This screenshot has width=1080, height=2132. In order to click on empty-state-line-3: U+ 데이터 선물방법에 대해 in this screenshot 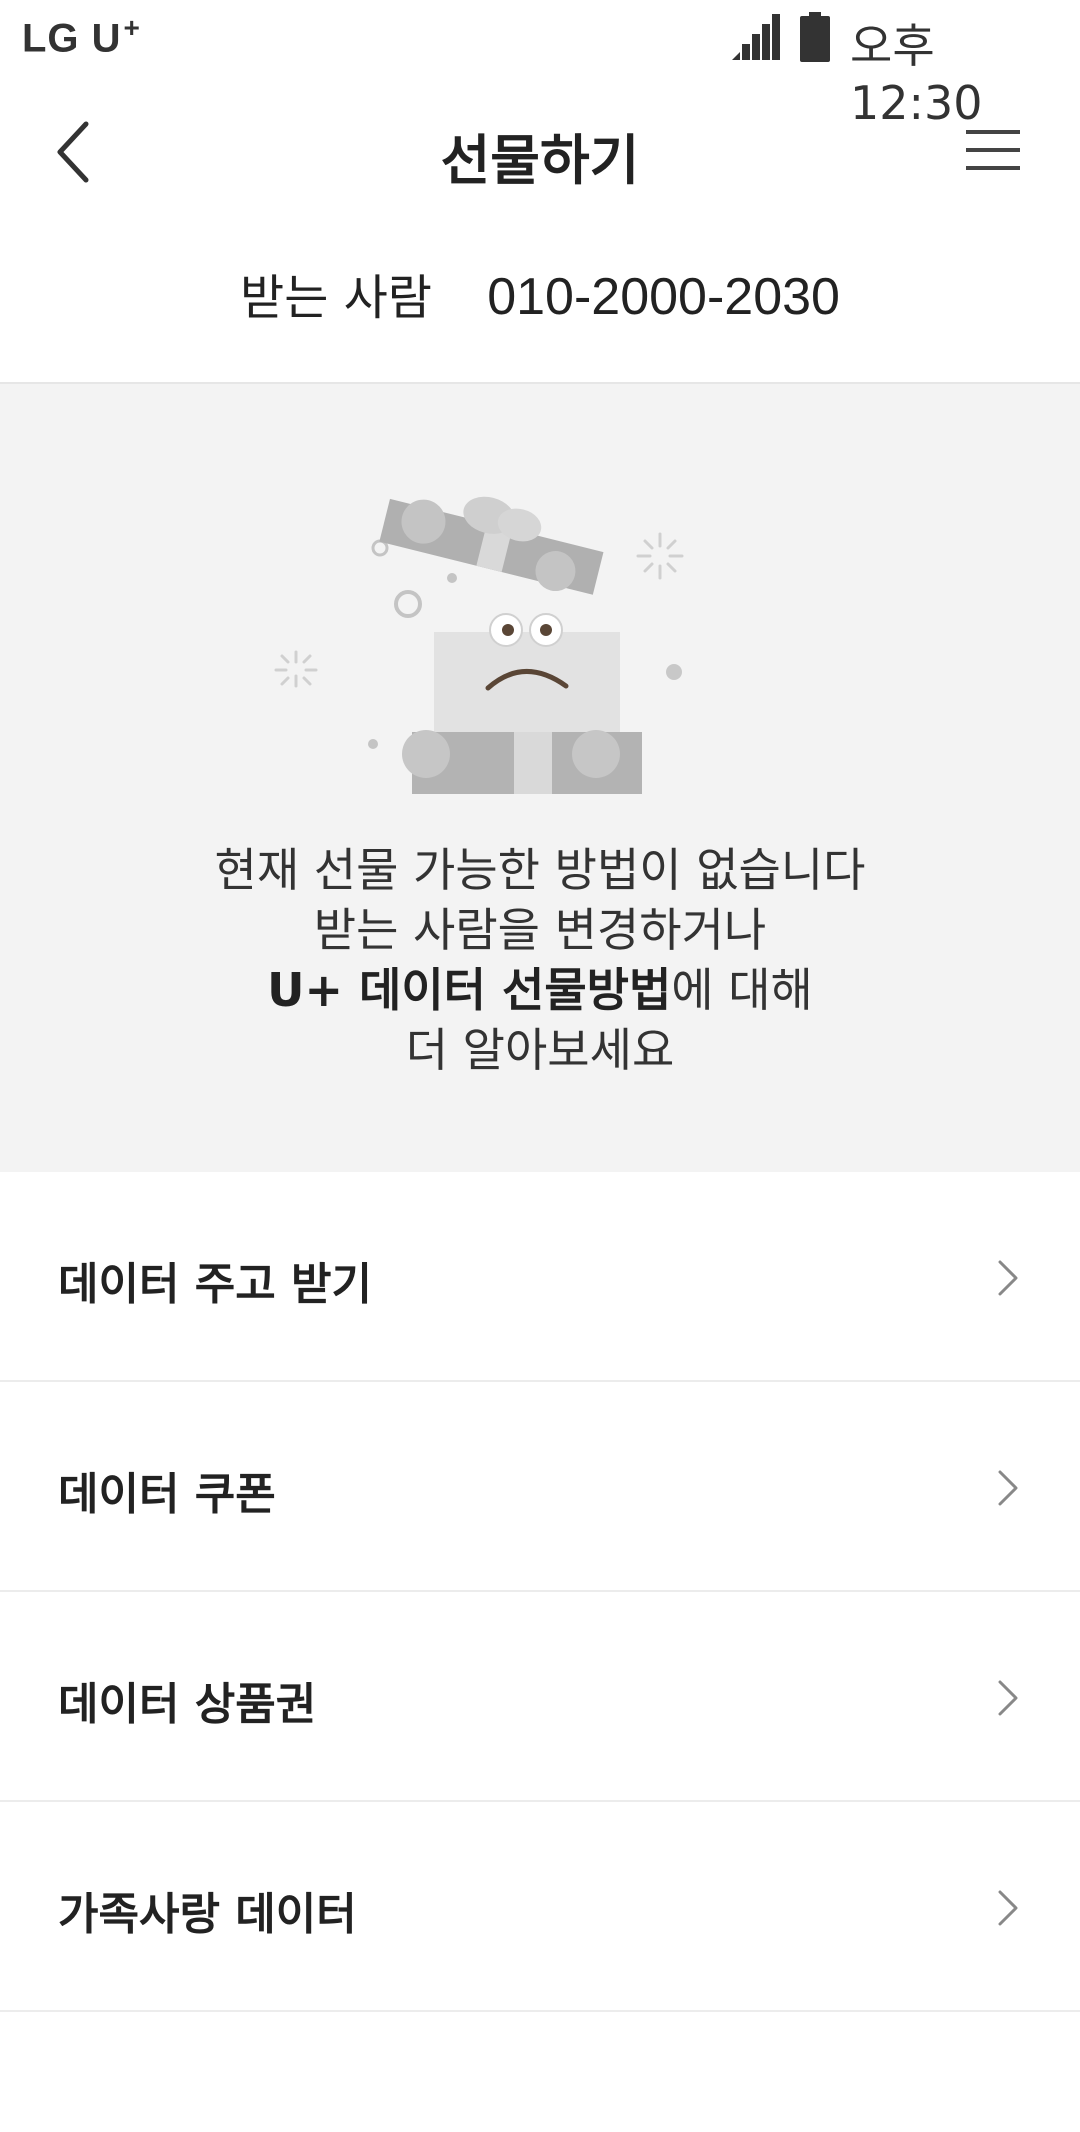, I will do `click(540, 990)`.